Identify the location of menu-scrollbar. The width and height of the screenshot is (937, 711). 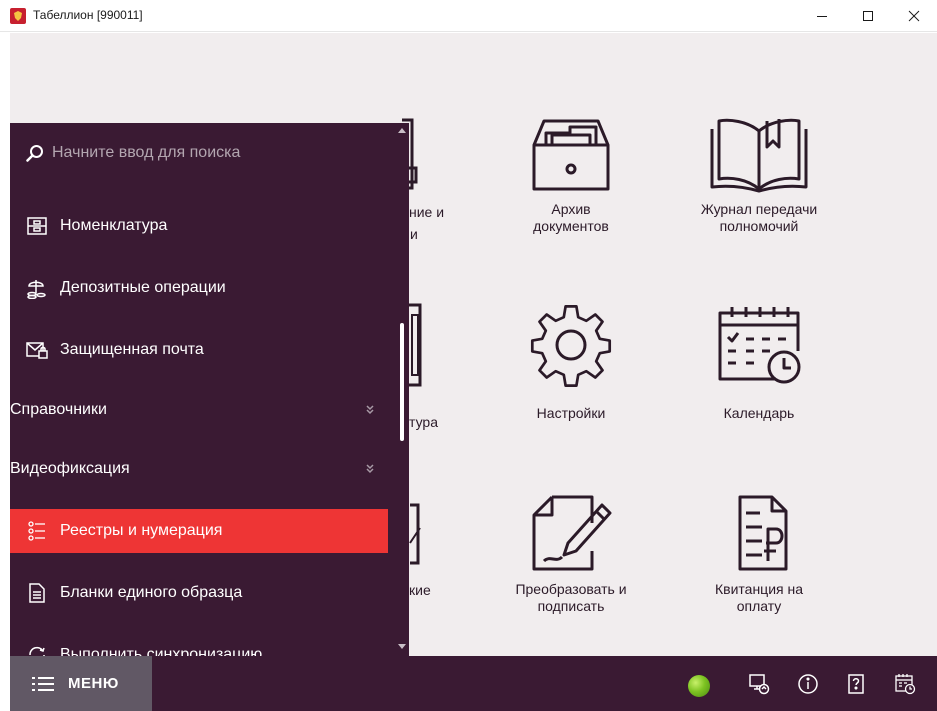
(402, 389).